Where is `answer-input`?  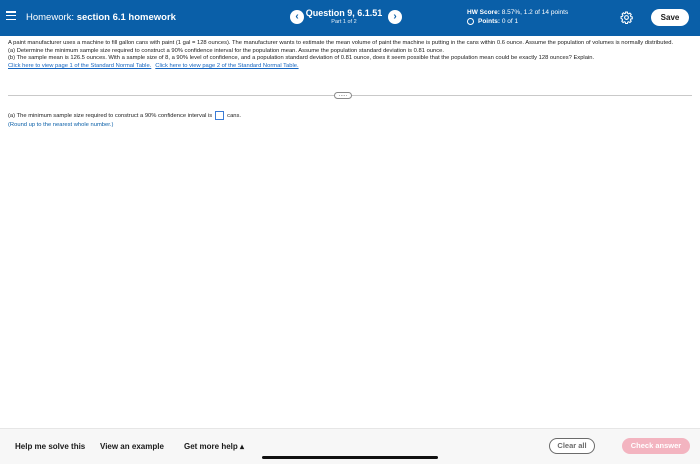 answer-input is located at coordinates (220, 115).